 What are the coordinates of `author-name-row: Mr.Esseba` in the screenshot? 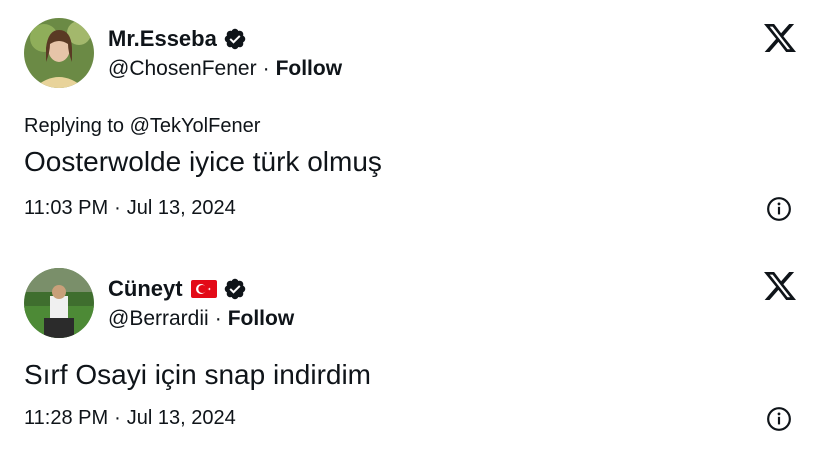 It's located at (177, 39).